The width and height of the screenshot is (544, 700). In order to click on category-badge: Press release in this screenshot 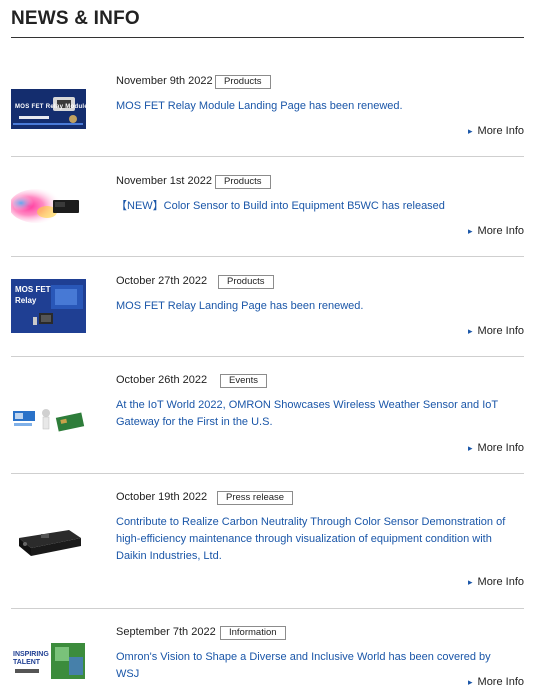, I will do `click(255, 498)`.